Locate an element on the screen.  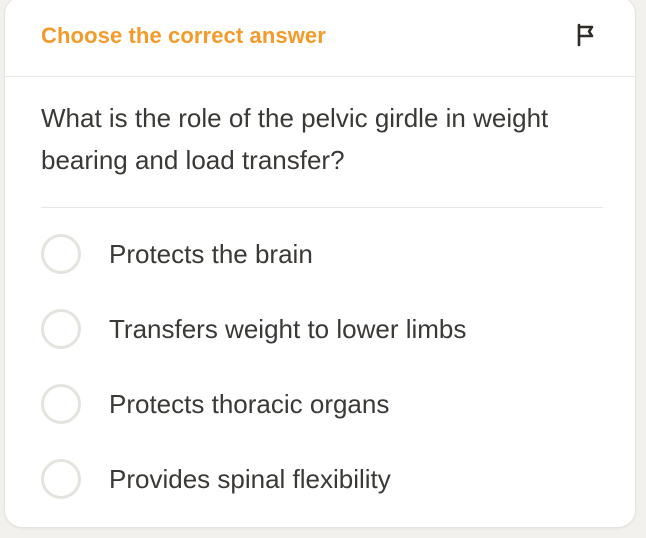
answer-option: Provides spinal flexibility is located at coordinates (322, 493).